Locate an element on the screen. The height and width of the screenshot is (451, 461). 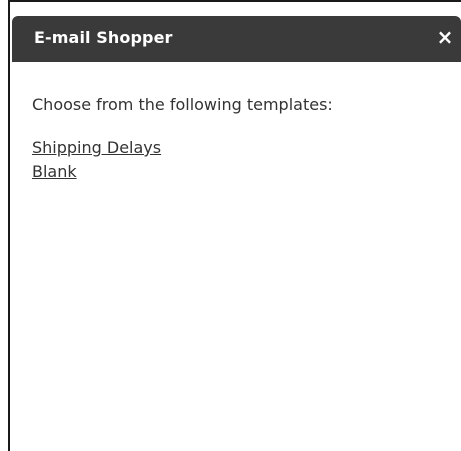
template-link-blank: Blank is located at coordinates (242, 172).